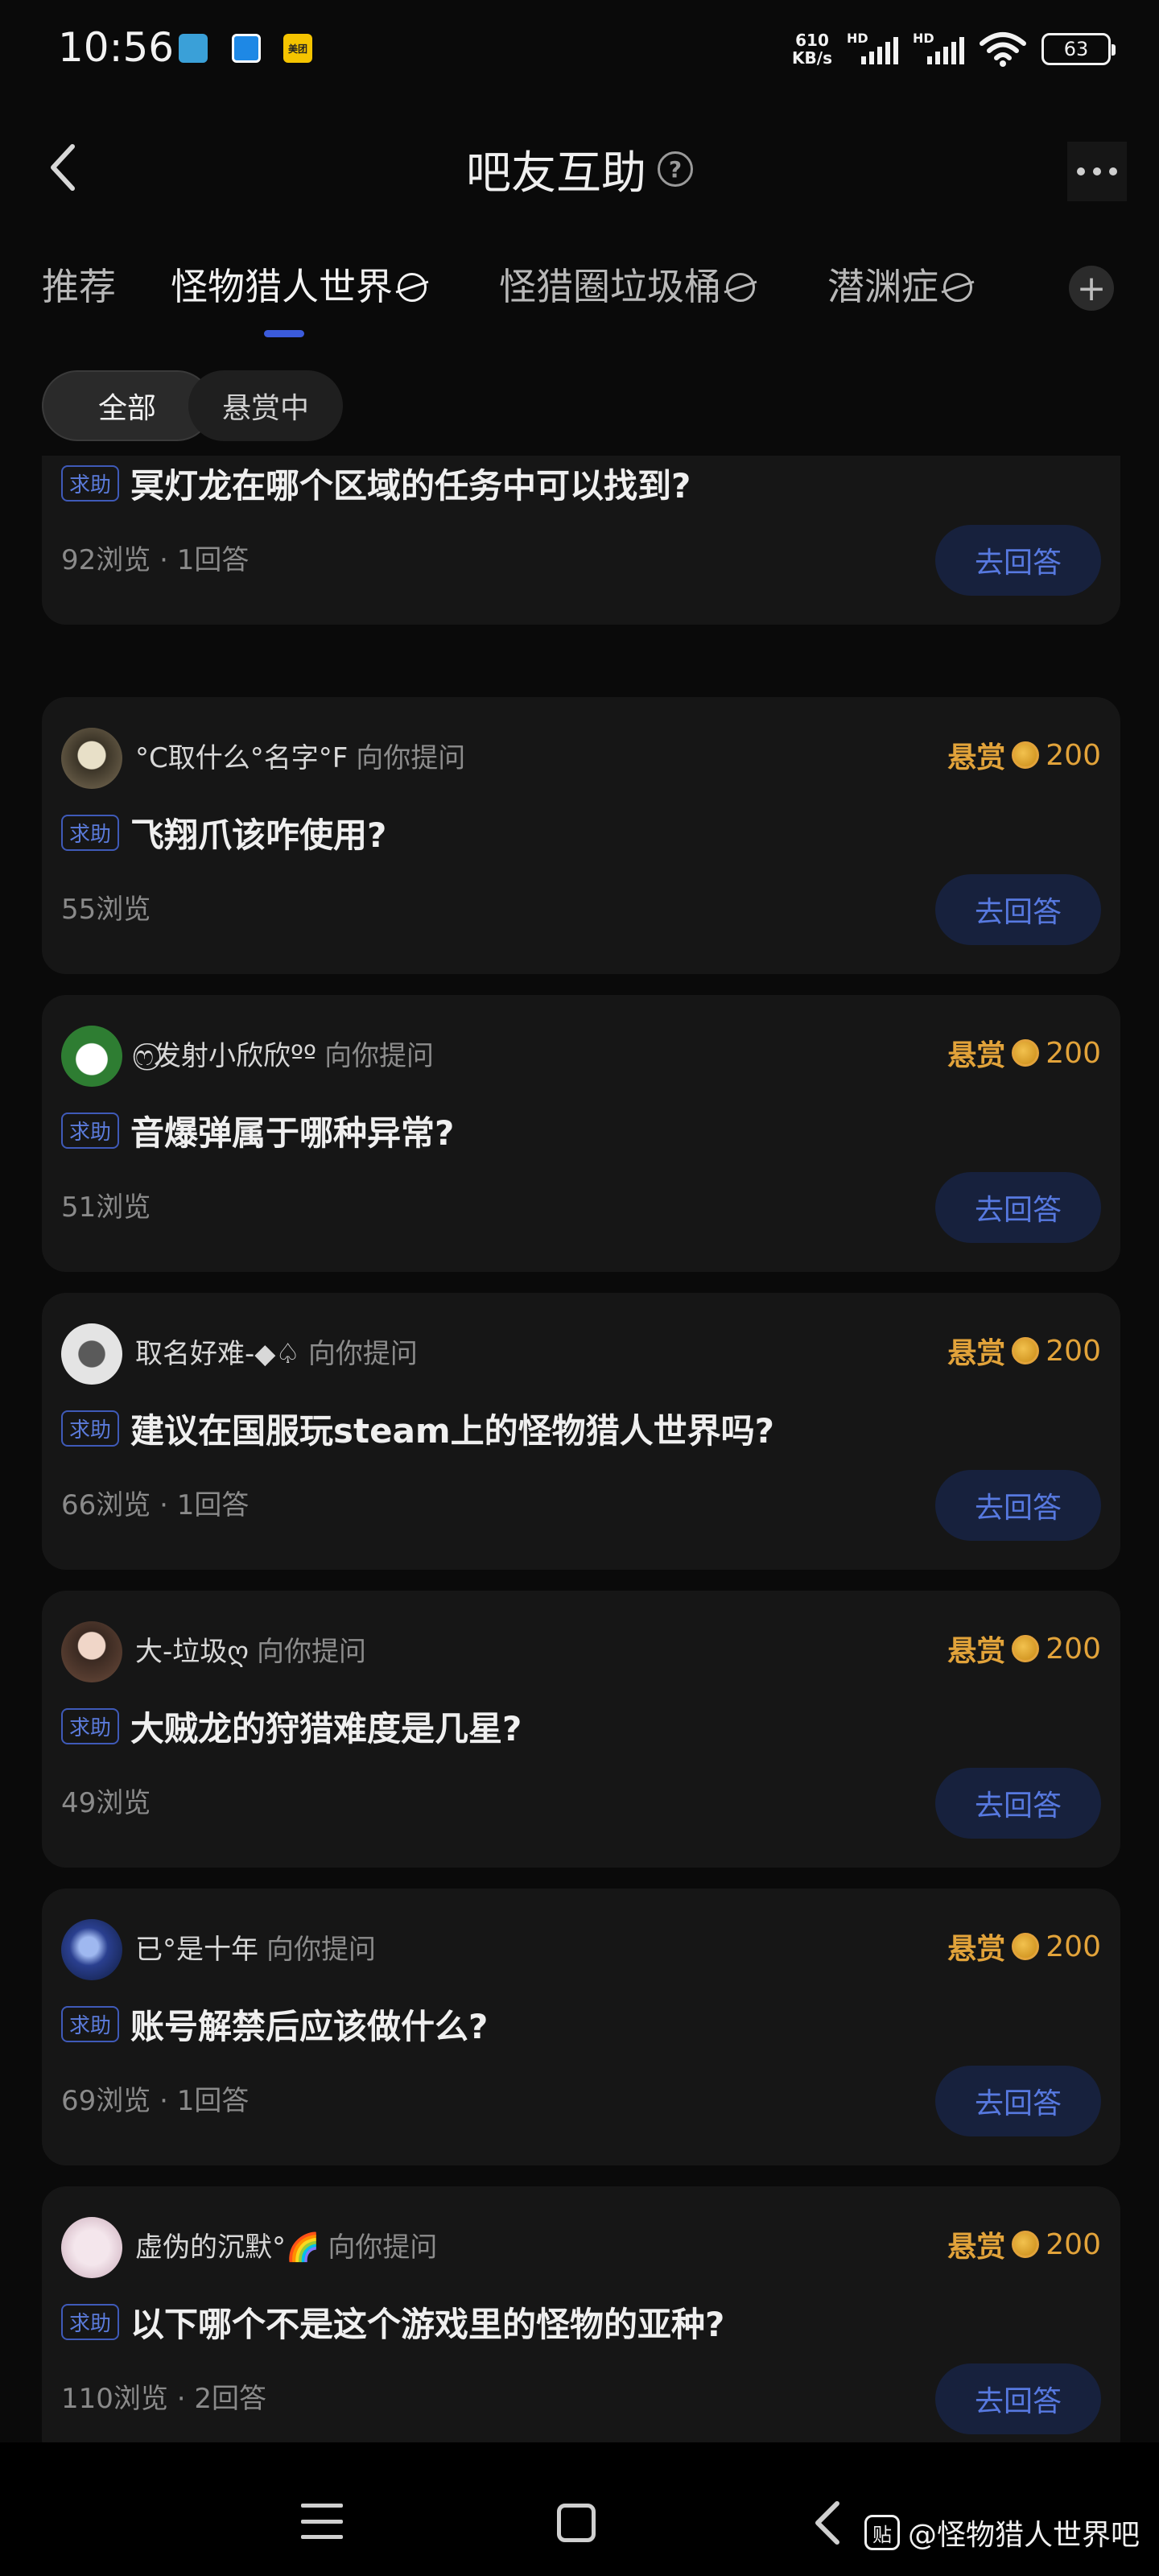 The height and width of the screenshot is (2576, 1159). I want to click on asker-name: °C取什么°名字°F, so click(241, 758).